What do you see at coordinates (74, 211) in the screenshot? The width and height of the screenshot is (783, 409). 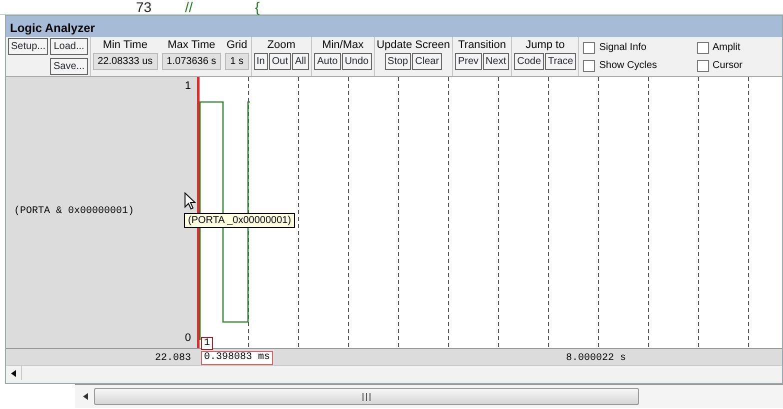 I see `signal-name: (PORTA & 0x00000001)` at bounding box center [74, 211].